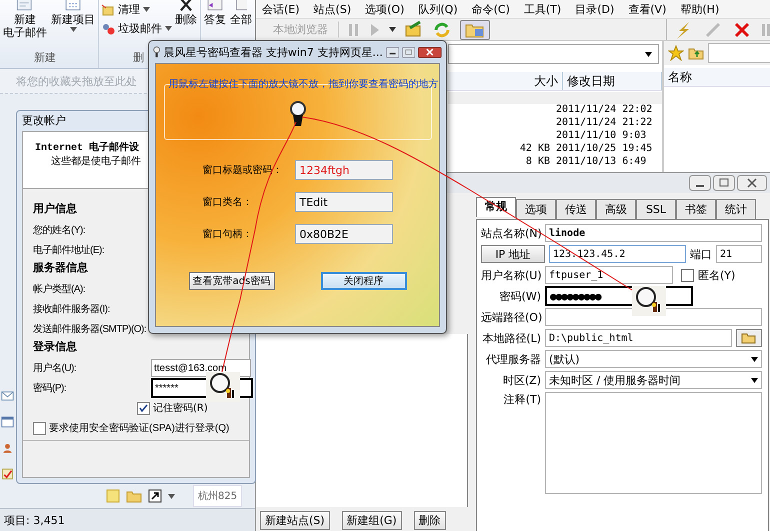  Describe the element at coordinates (138, 58) in the screenshot. I see `group-label: 删` at that location.